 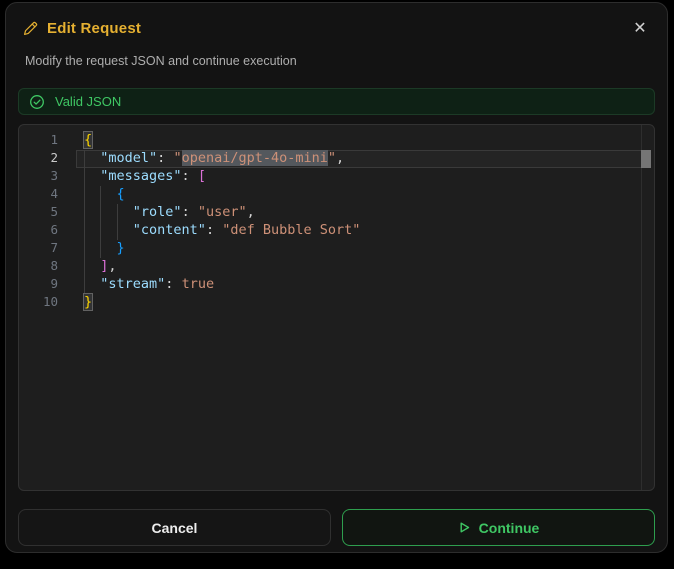 What do you see at coordinates (359, 267) in the screenshot?
I see `code-line: ],` at bounding box center [359, 267].